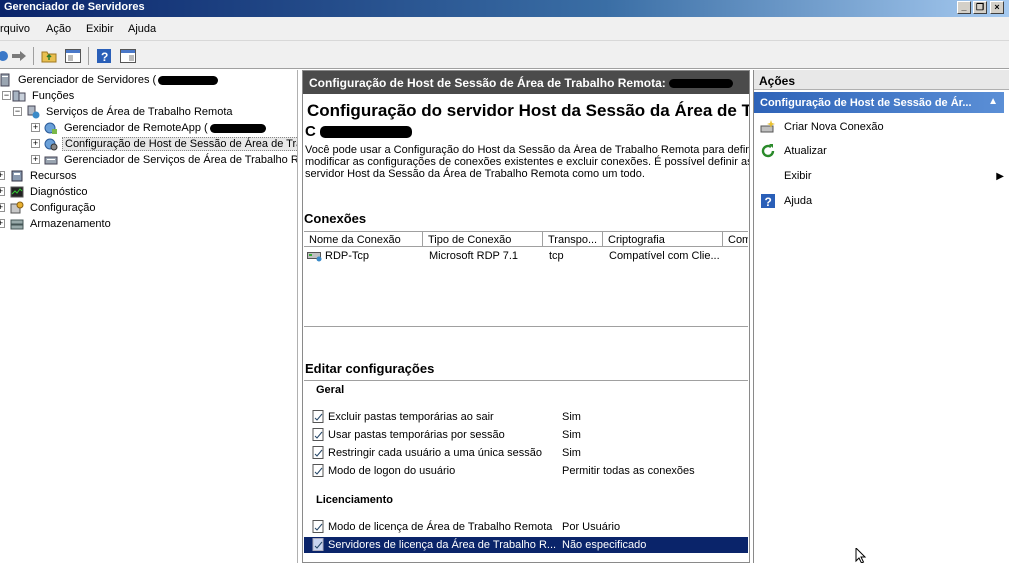 This screenshot has width=1009, height=563. I want to click on help-button: ?, so click(104, 55).